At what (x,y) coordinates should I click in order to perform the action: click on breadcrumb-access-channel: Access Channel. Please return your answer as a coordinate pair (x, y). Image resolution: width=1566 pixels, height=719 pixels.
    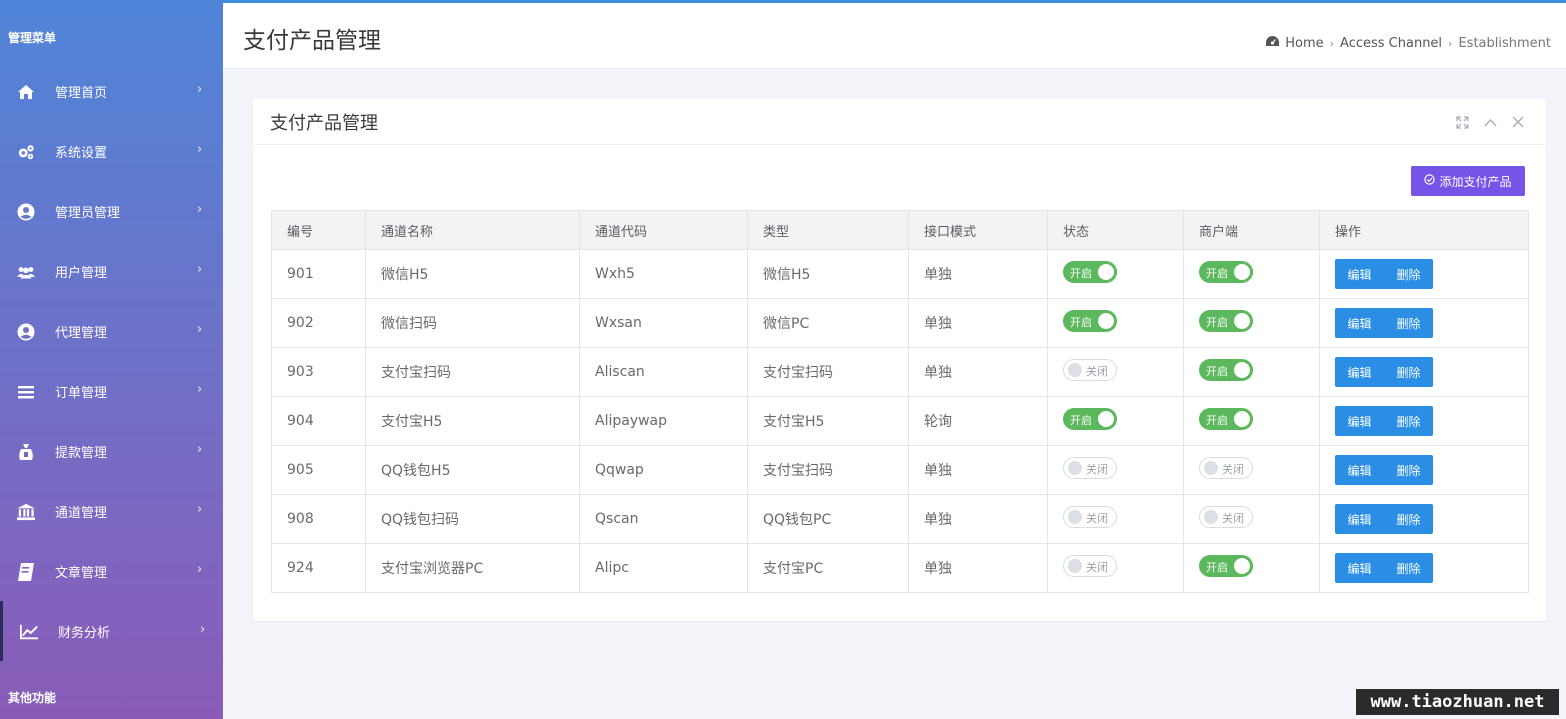
    Looking at the image, I should click on (1391, 43).